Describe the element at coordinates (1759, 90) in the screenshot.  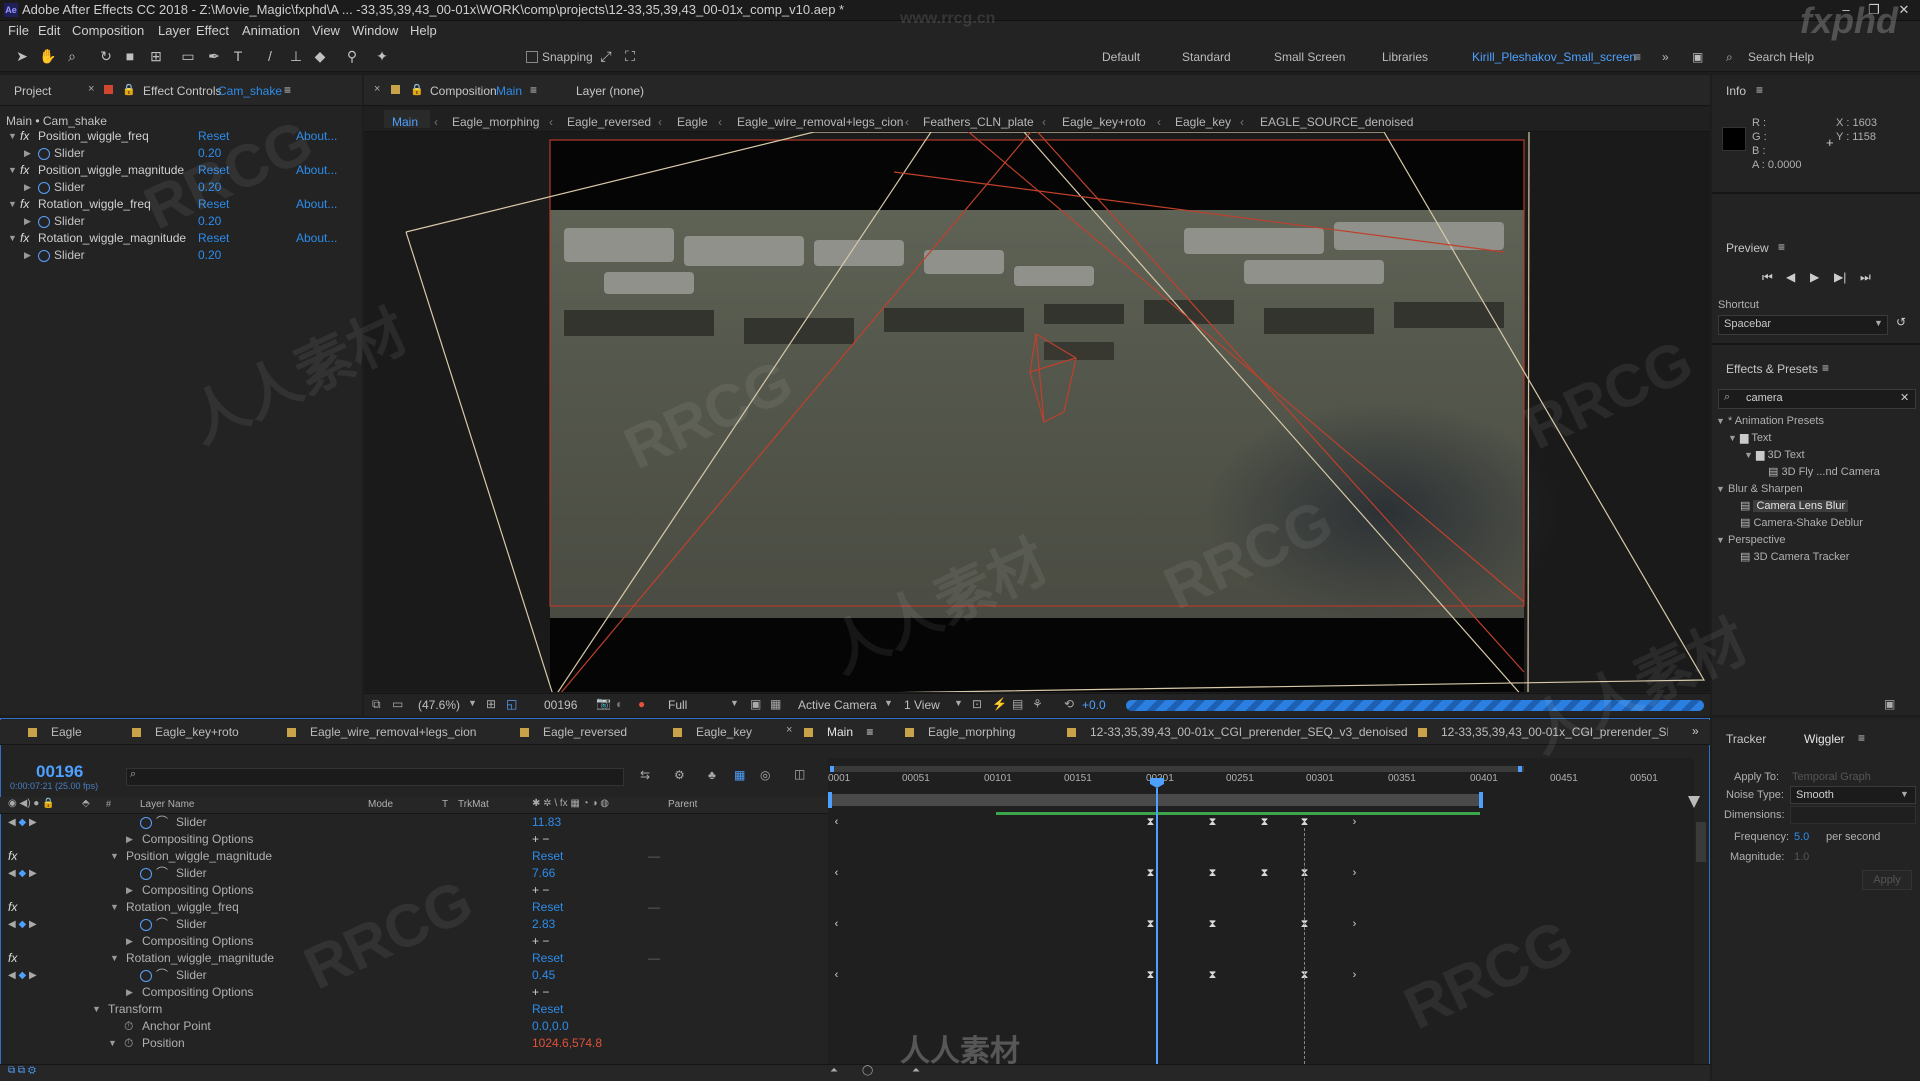
I see `info-menu-icon: ≡` at that location.